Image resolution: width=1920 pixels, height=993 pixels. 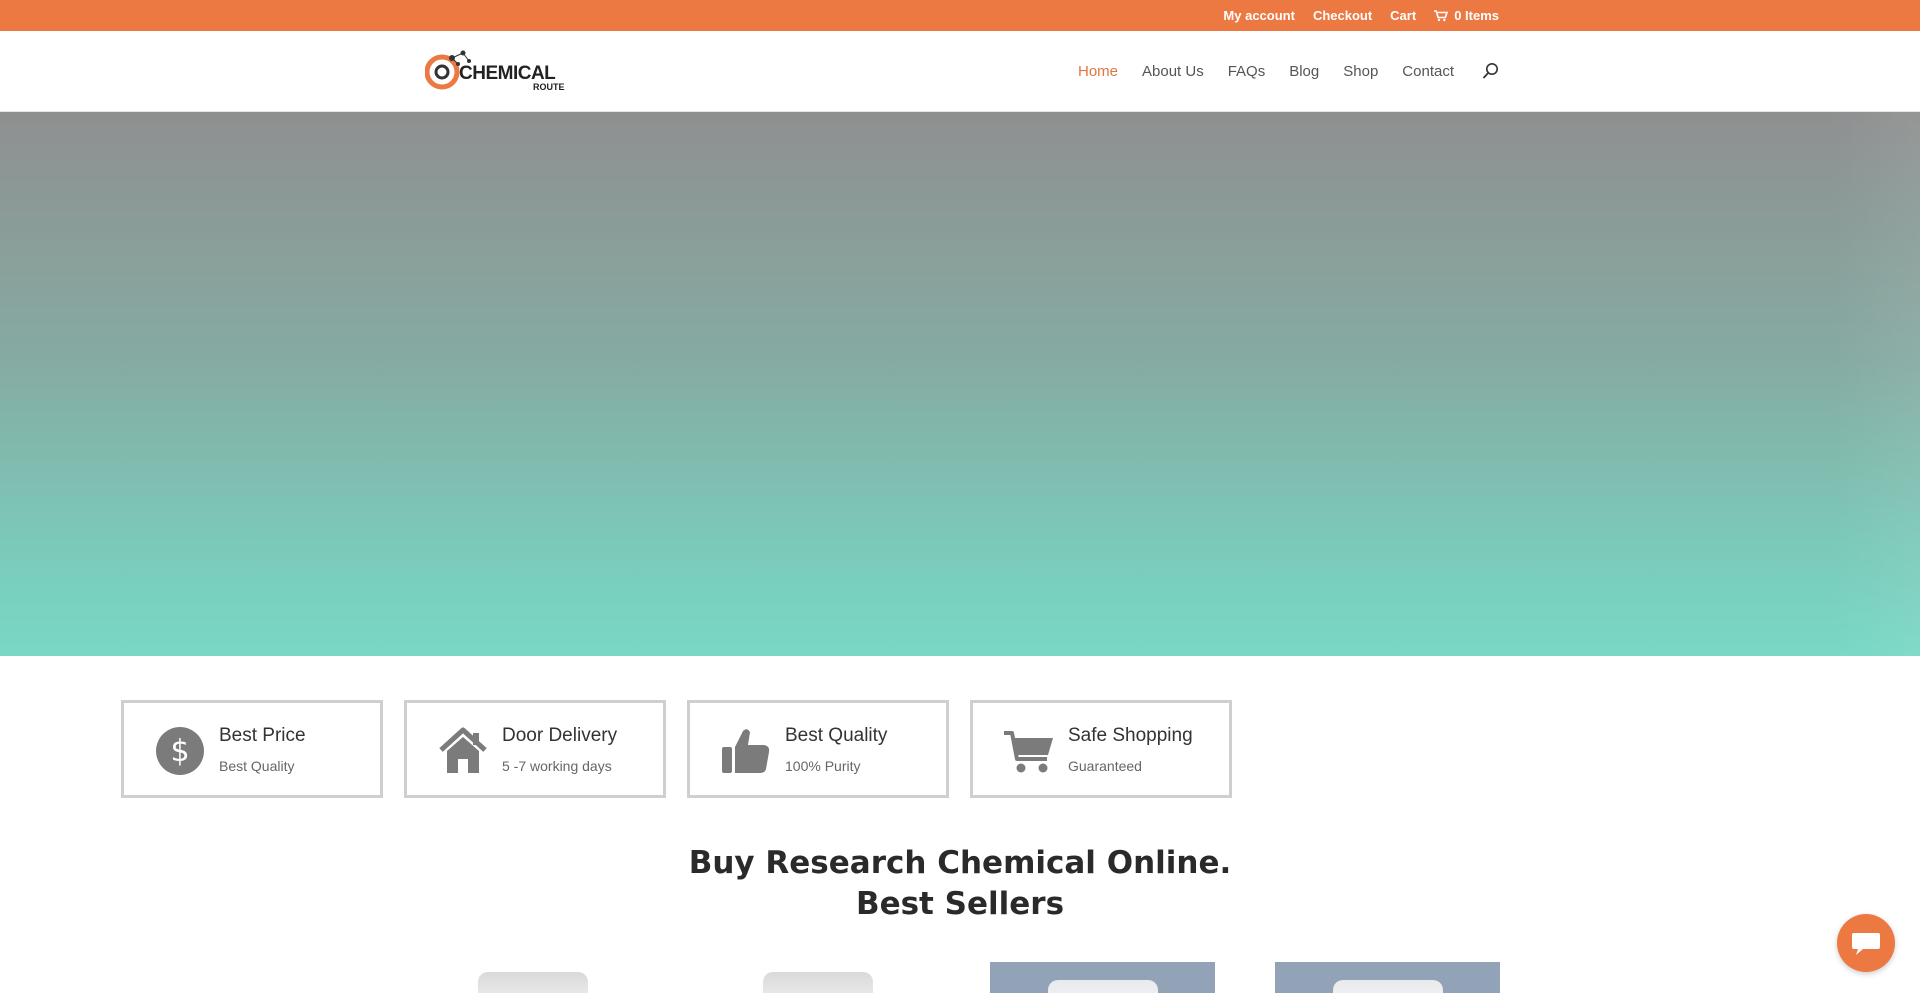 I want to click on nav-blog: Blog, so click(x=1304, y=71).